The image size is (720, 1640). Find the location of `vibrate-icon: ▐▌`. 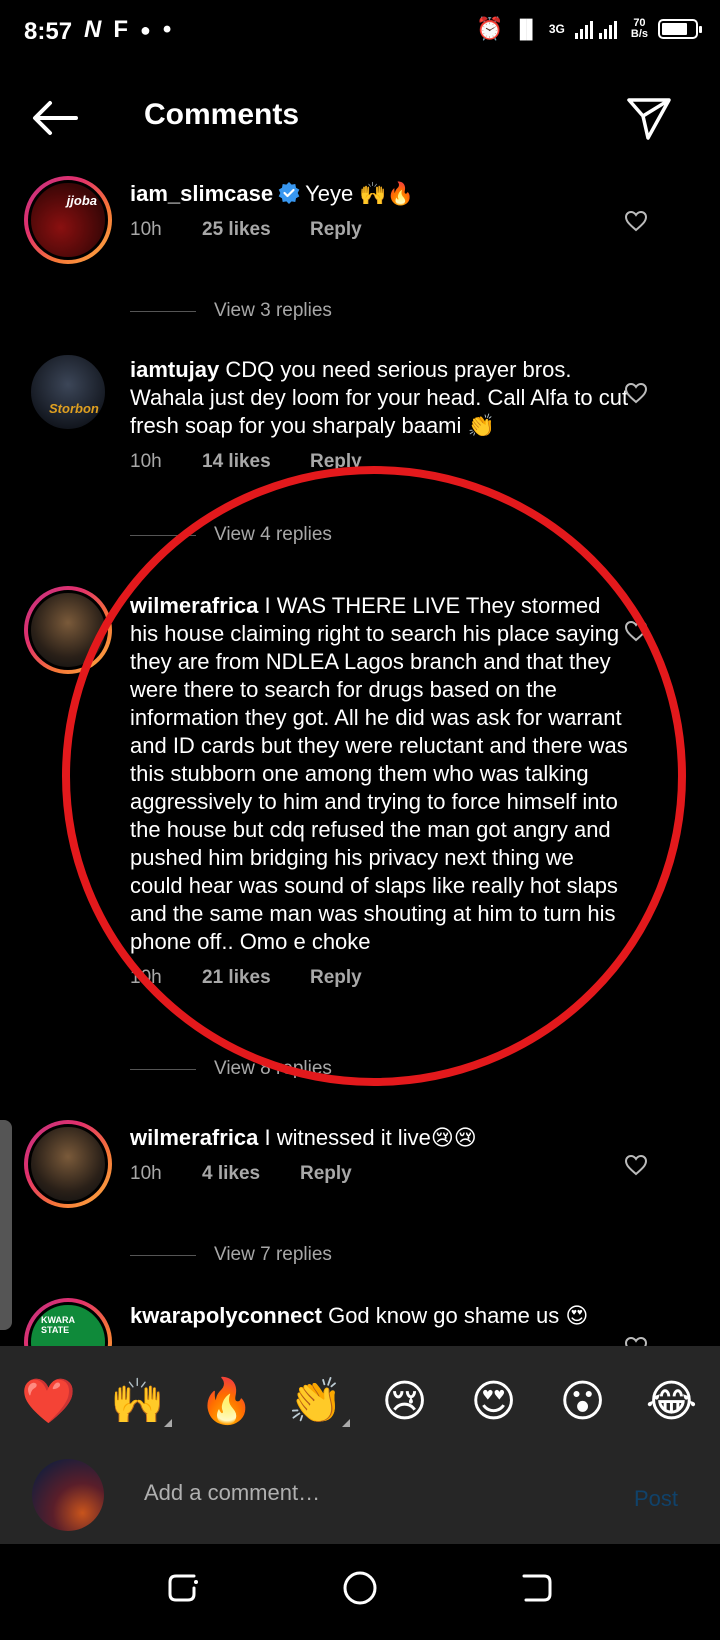

vibrate-icon: ▐▌ is located at coordinates (526, 28).